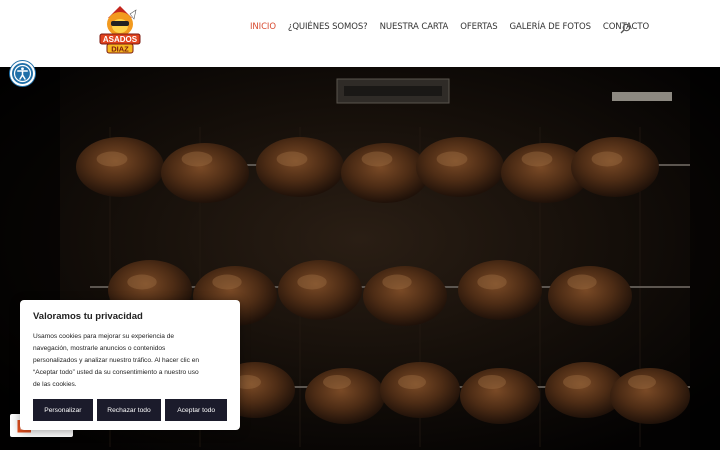  I want to click on svg-text: DIAZ, so click(120, 49).